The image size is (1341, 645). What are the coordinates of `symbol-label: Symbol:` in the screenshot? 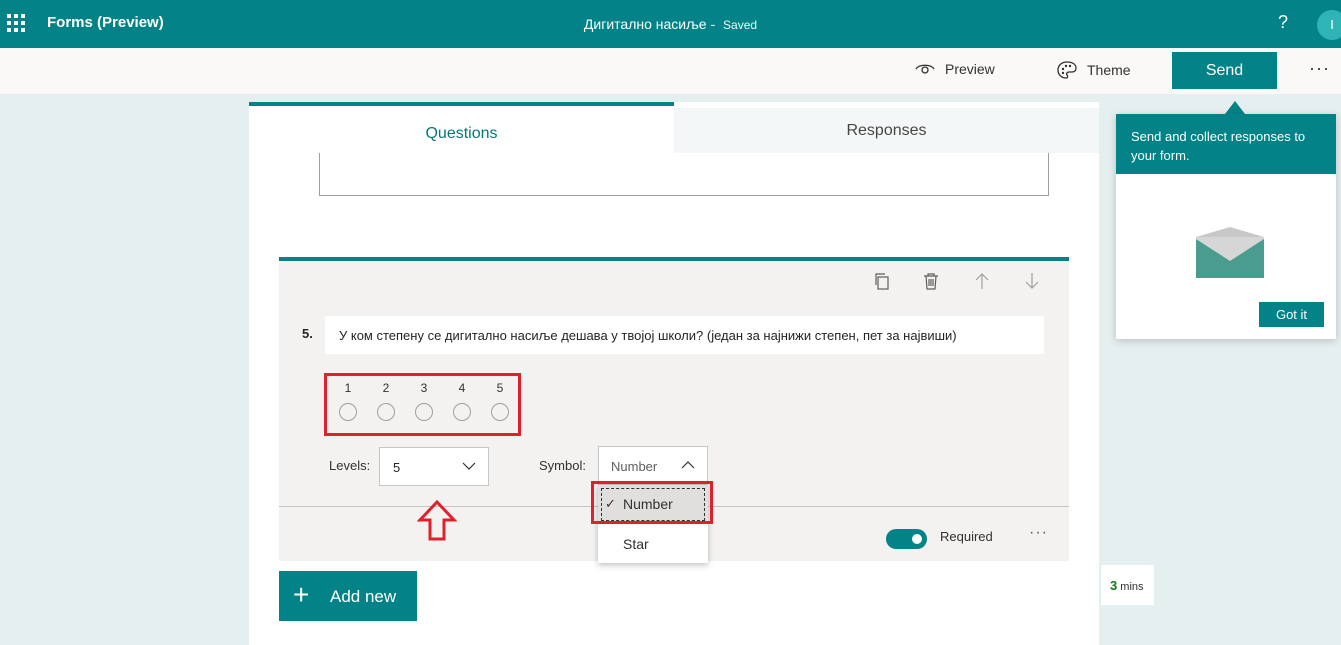 It's located at (562, 465).